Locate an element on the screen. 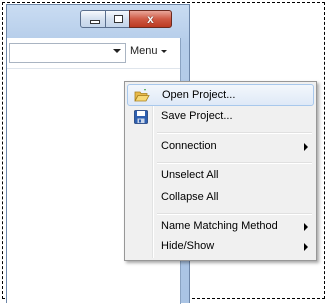  menu-item-label: Name Matching Method is located at coordinates (219, 226).